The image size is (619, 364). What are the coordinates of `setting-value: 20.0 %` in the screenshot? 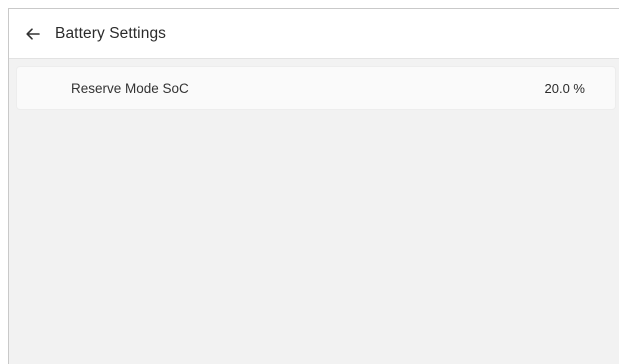 It's located at (564, 88).